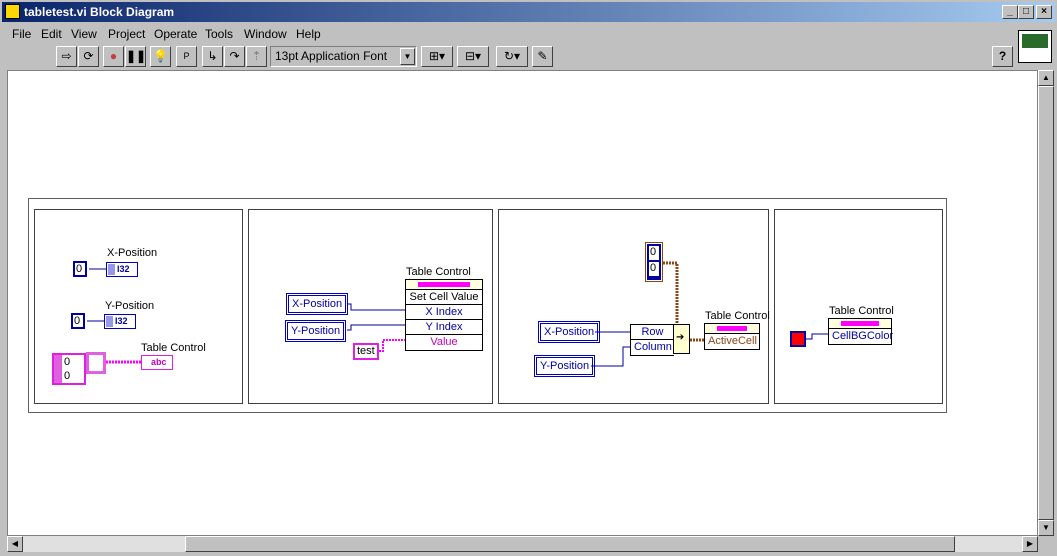 This screenshot has height=556, width=1057. Describe the element at coordinates (1035, 46) in the screenshot. I see `vi-connector-icon` at that location.